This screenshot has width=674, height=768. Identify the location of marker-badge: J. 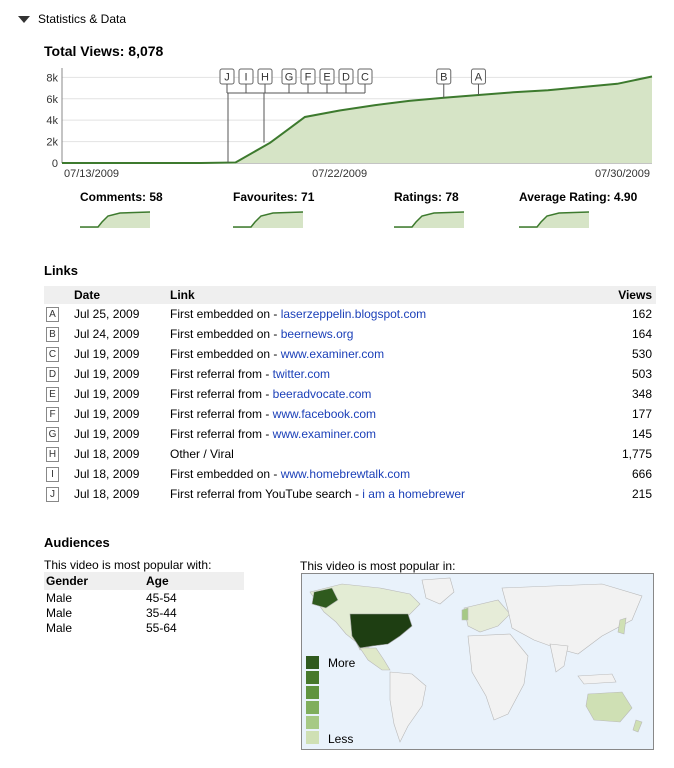
(52, 494).